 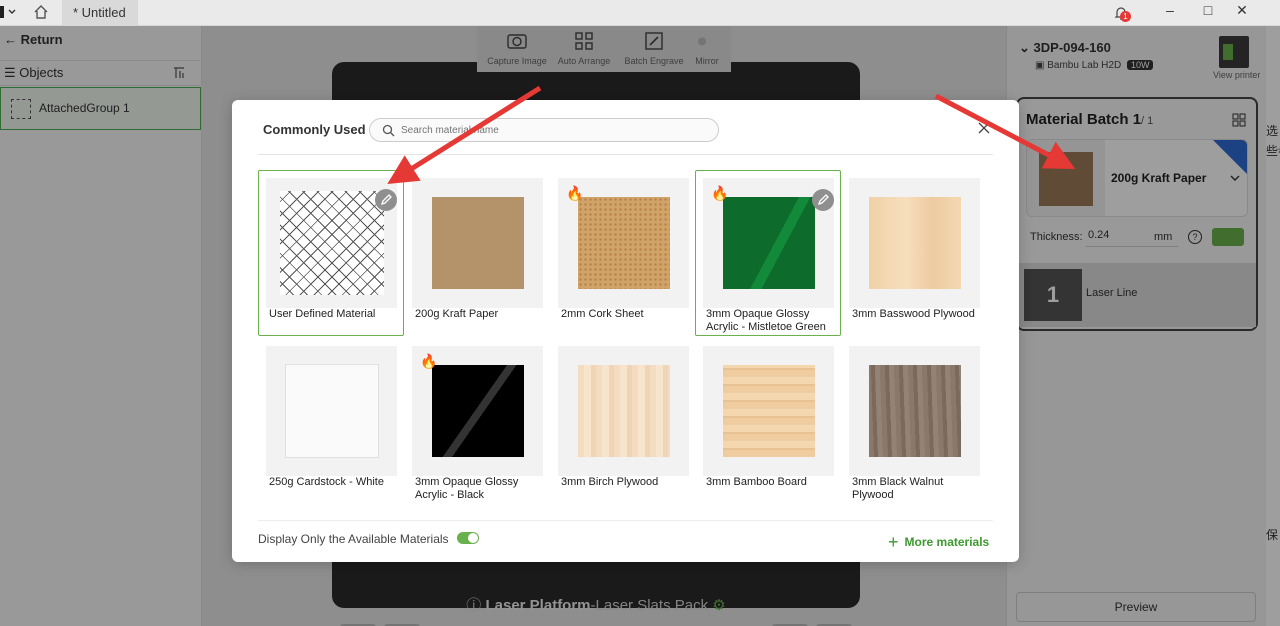 I want to click on material-card: 3mm Black Walnut Plywood, so click(x=914, y=421).